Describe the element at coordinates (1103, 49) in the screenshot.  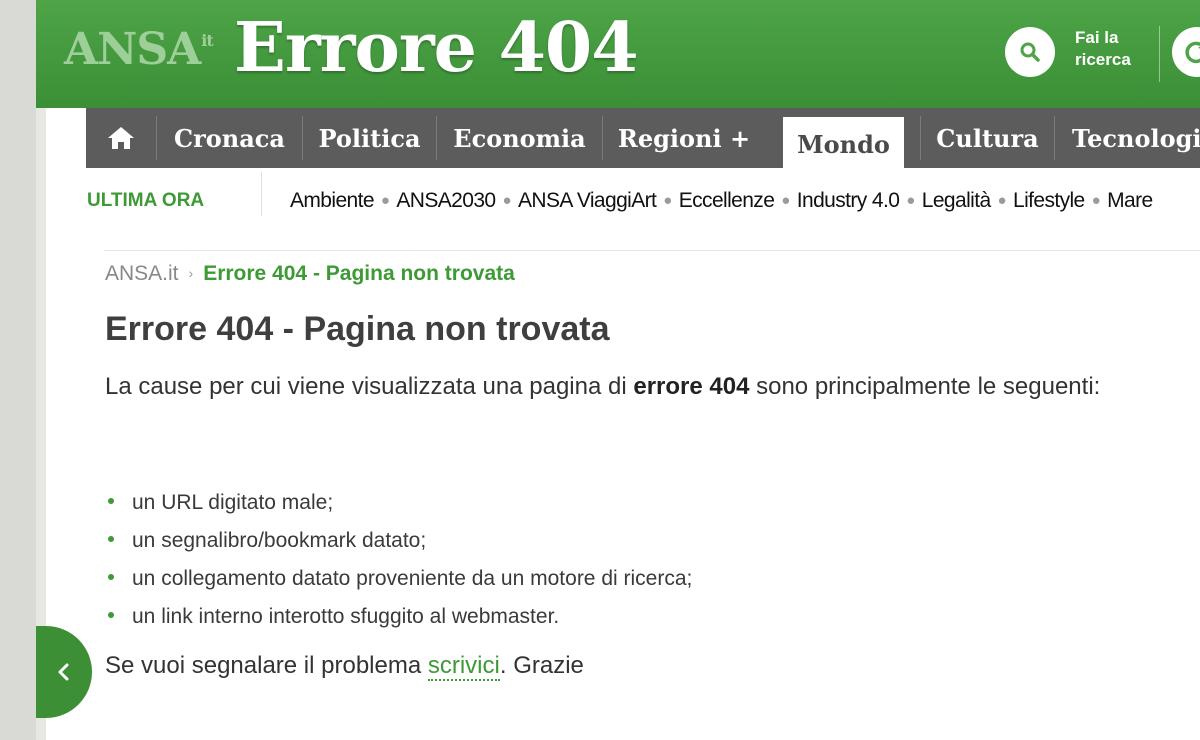
I see `search-label: Fai la ricerca` at that location.